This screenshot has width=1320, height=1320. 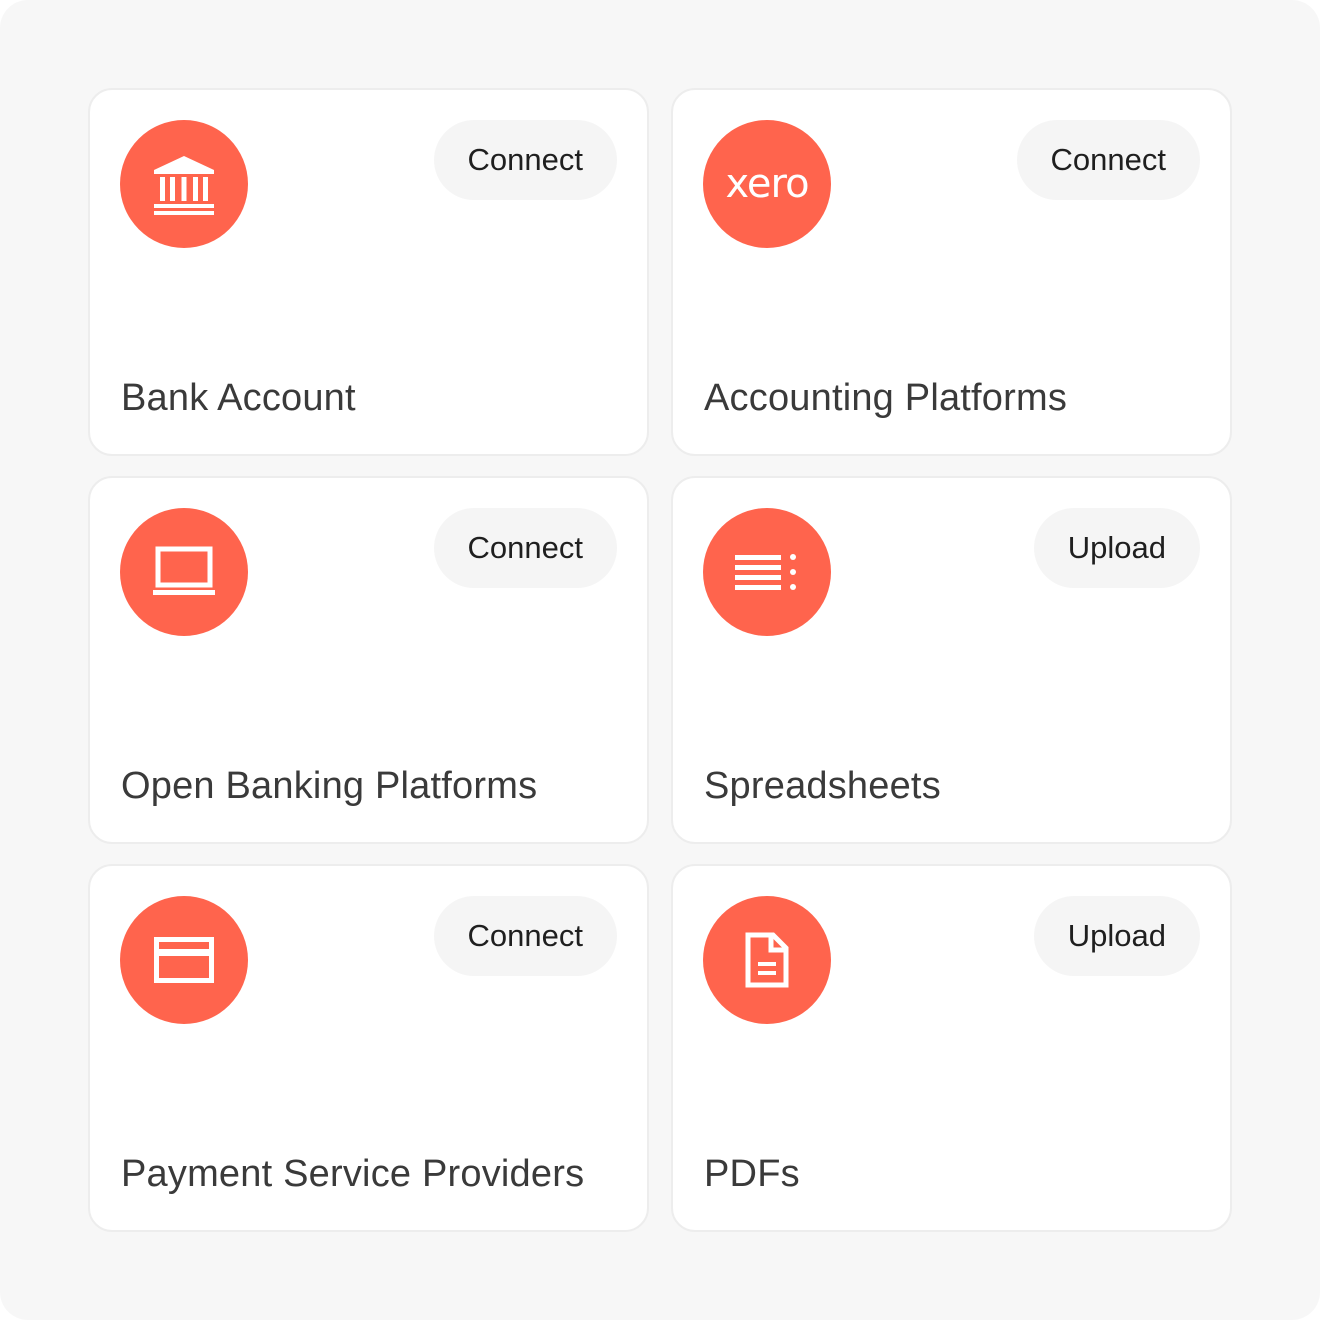 I want to click on card-title: Accounting Platforms, so click(x=886, y=398).